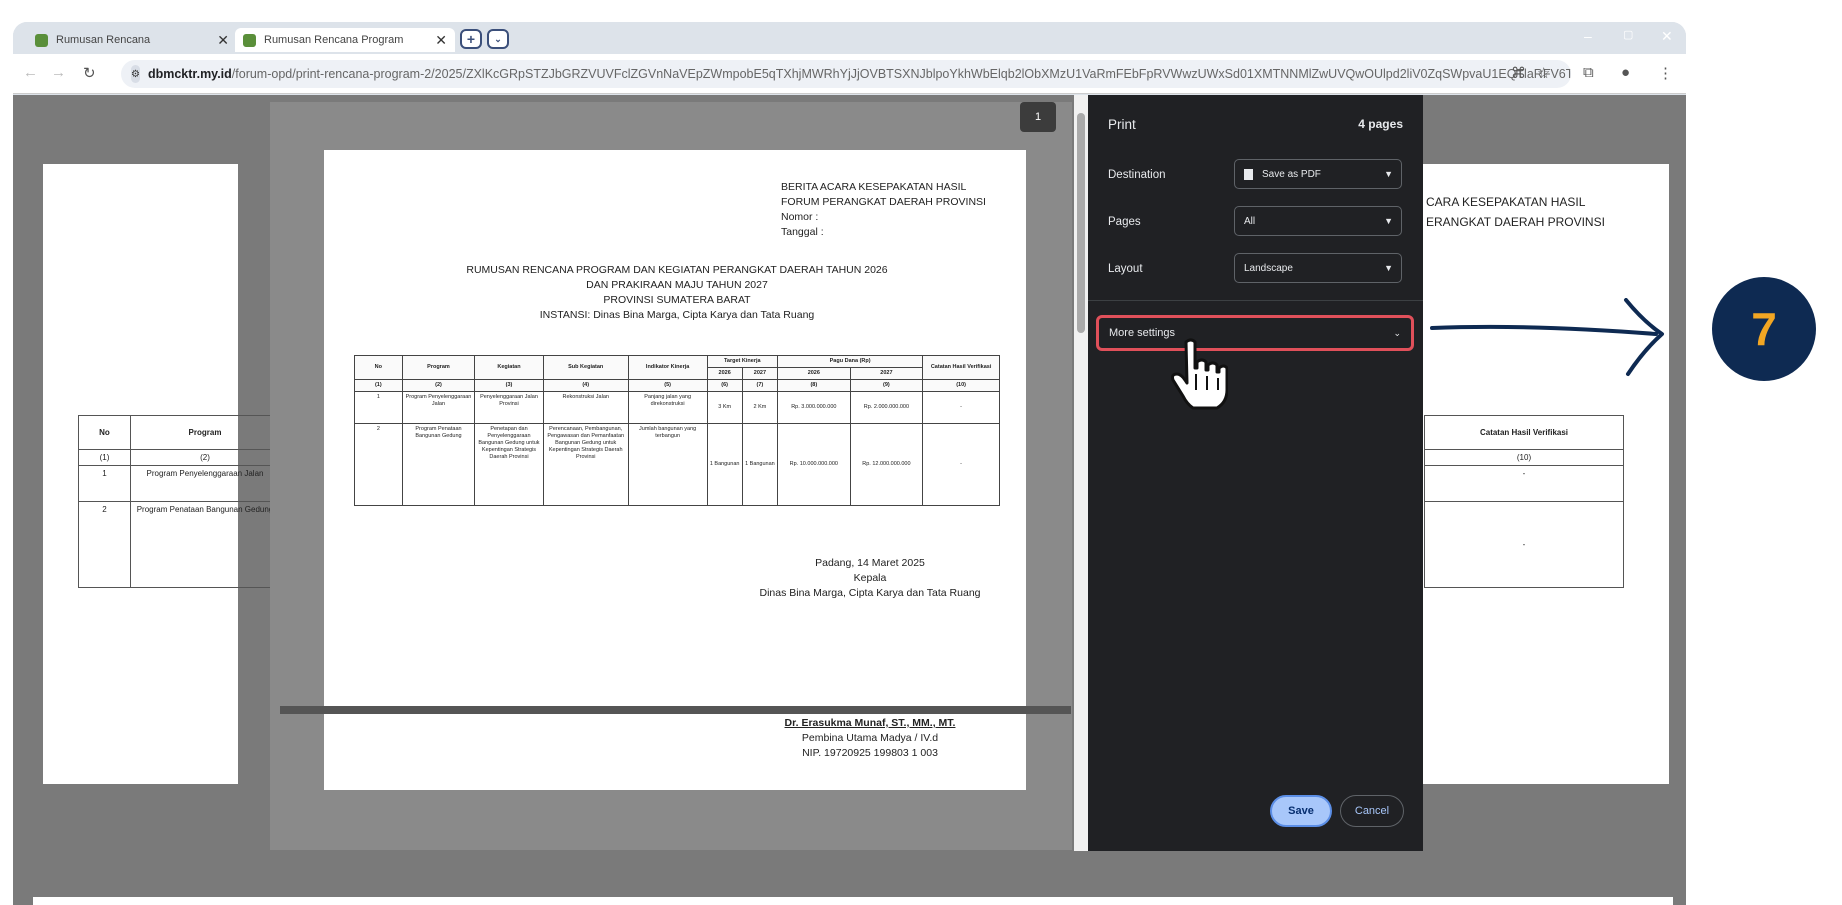  I want to click on cell: Program Penyelenggaraan Jalan, so click(438, 407).